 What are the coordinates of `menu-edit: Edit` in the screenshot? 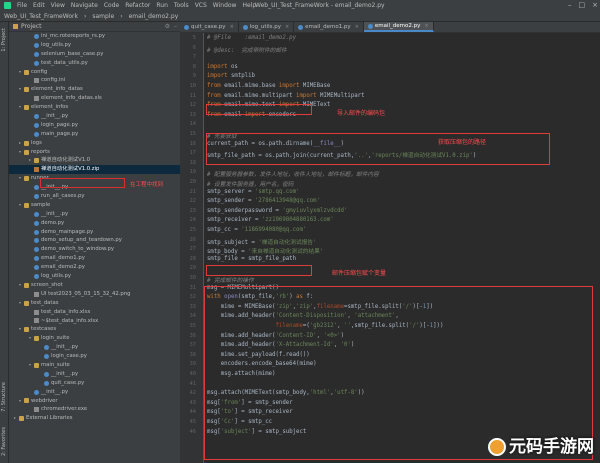 It's located at (39, 5).